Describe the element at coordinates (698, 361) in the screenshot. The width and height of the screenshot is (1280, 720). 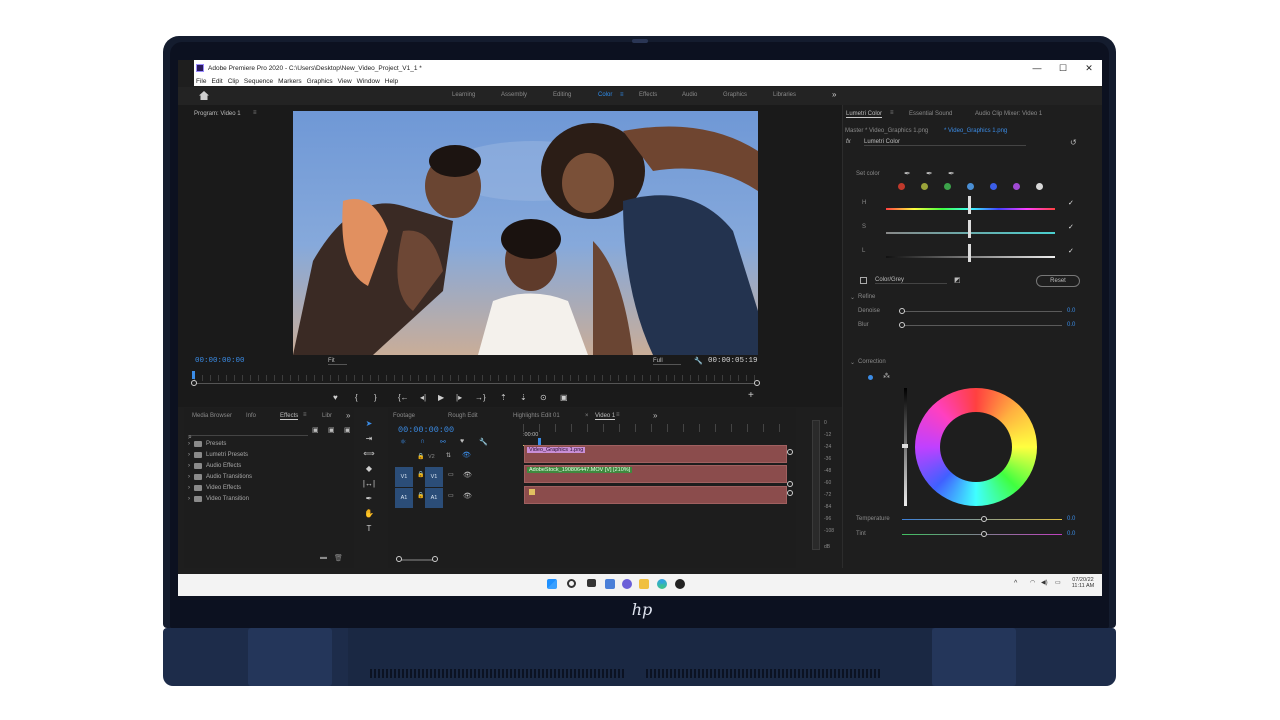
I see `wrench-icon: 🔧` at that location.